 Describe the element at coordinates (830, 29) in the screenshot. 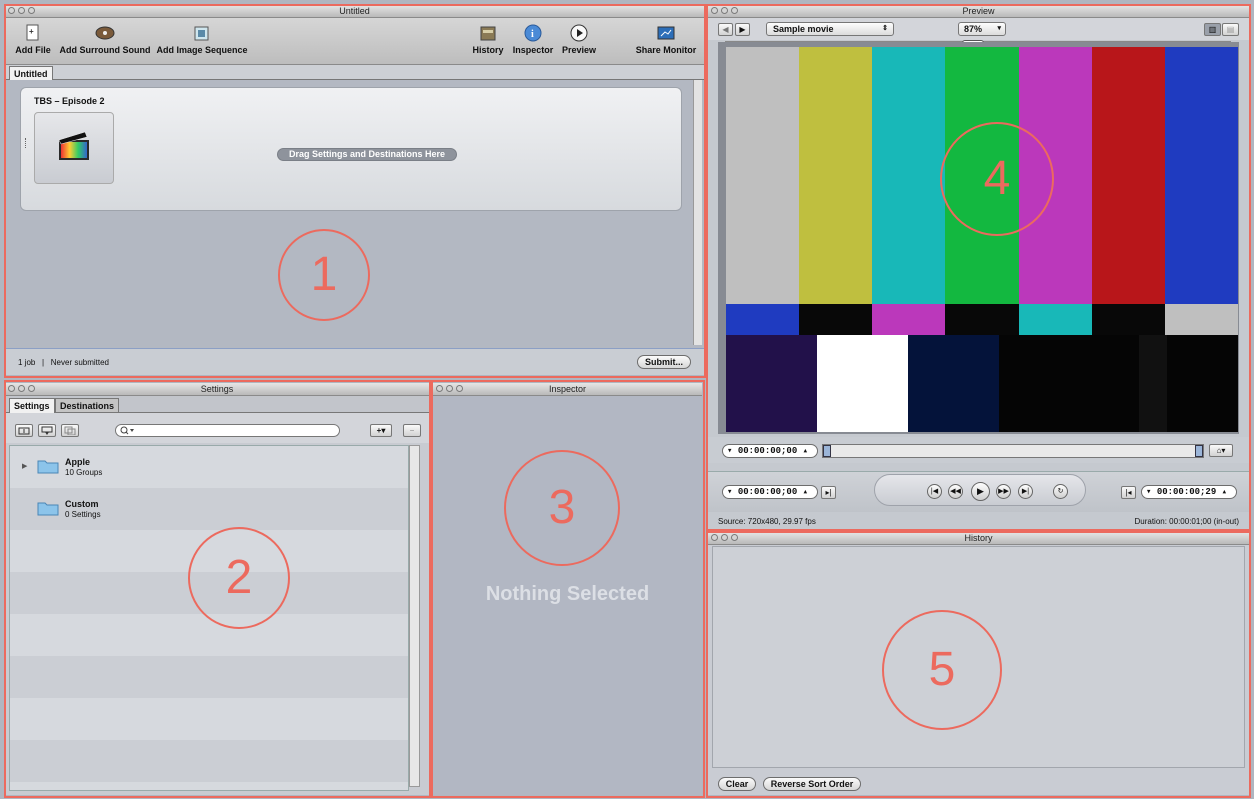

I see `source-select: Sample movie ⇕` at that location.